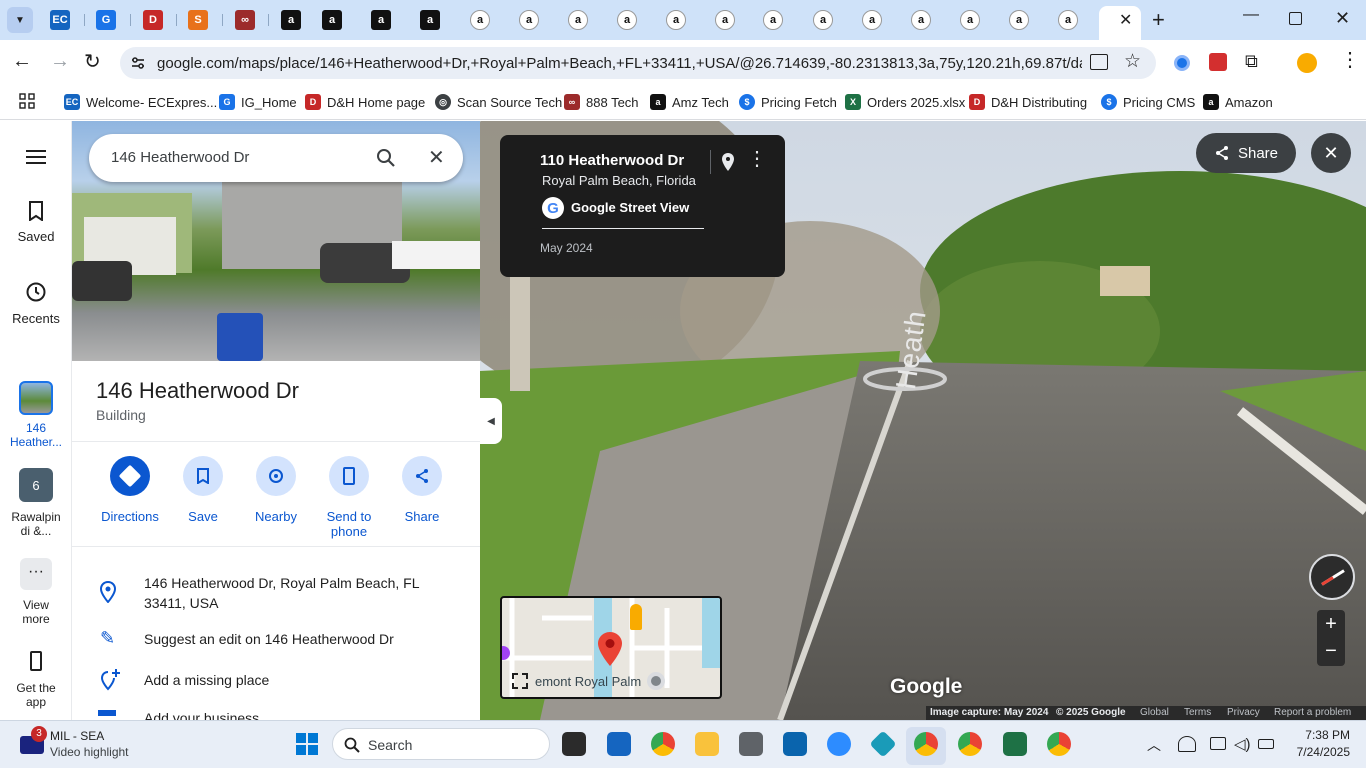 This screenshot has width=1366, height=768. What do you see at coordinates (921, 20) in the screenshot?
I see `tab-amazon-14: a` at bounding box center [921, 20].